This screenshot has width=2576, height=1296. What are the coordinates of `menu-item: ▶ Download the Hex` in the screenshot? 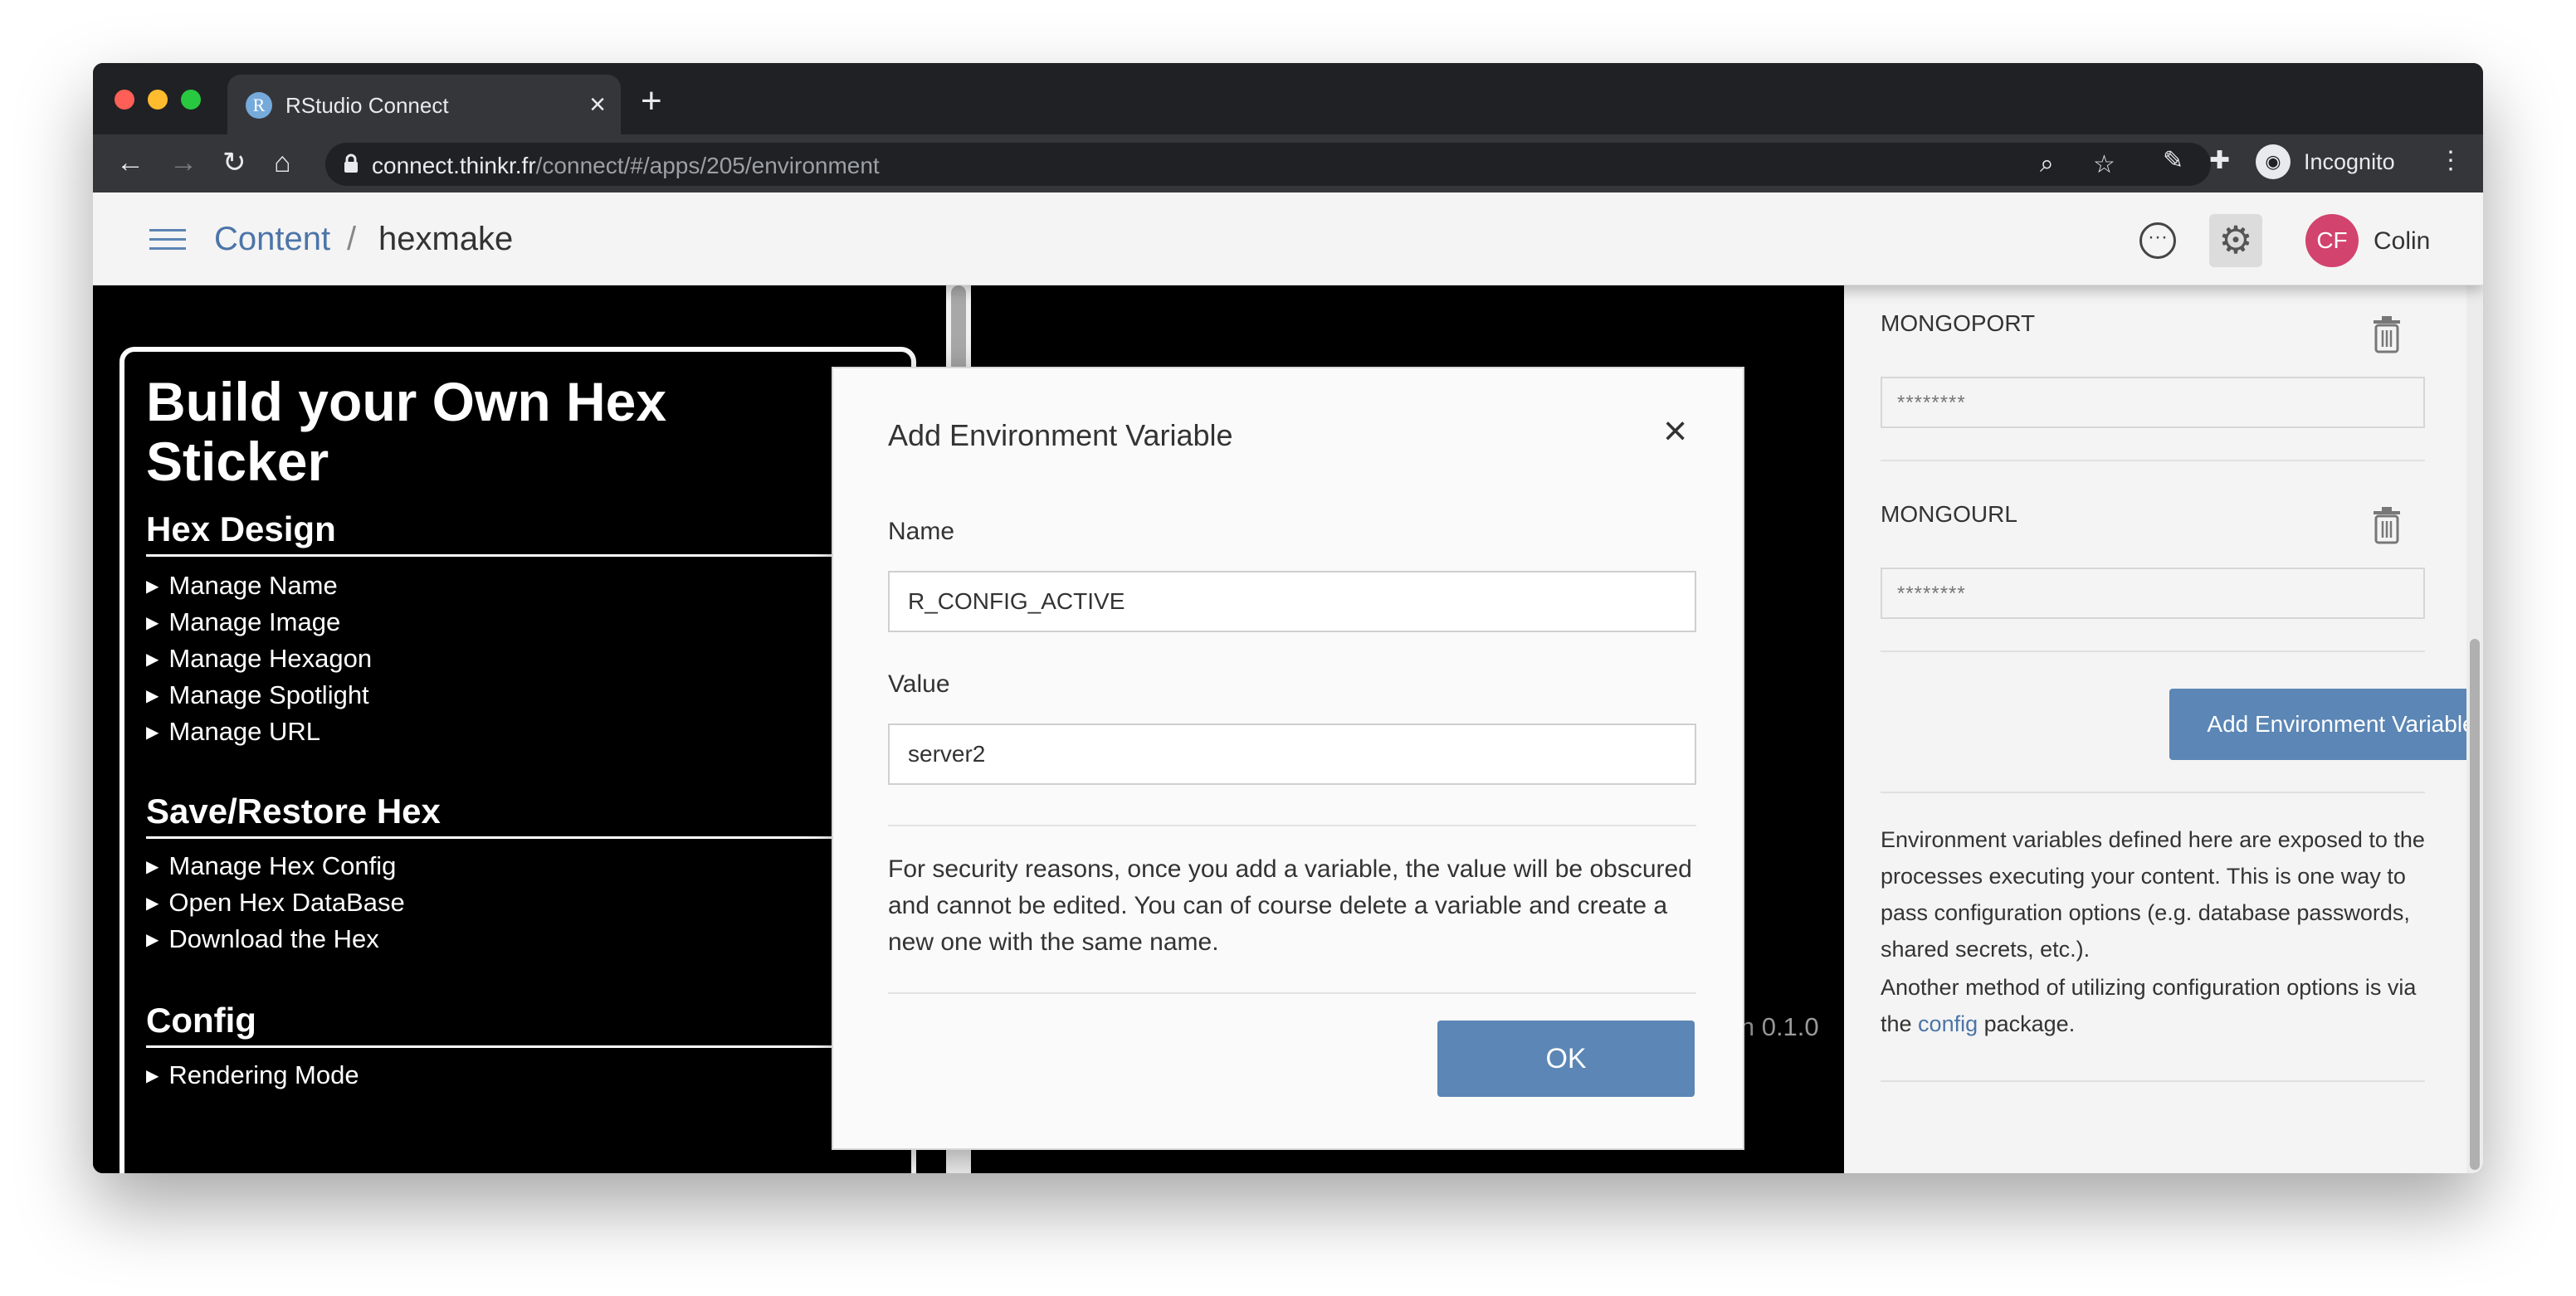 It's located at (263, 939).